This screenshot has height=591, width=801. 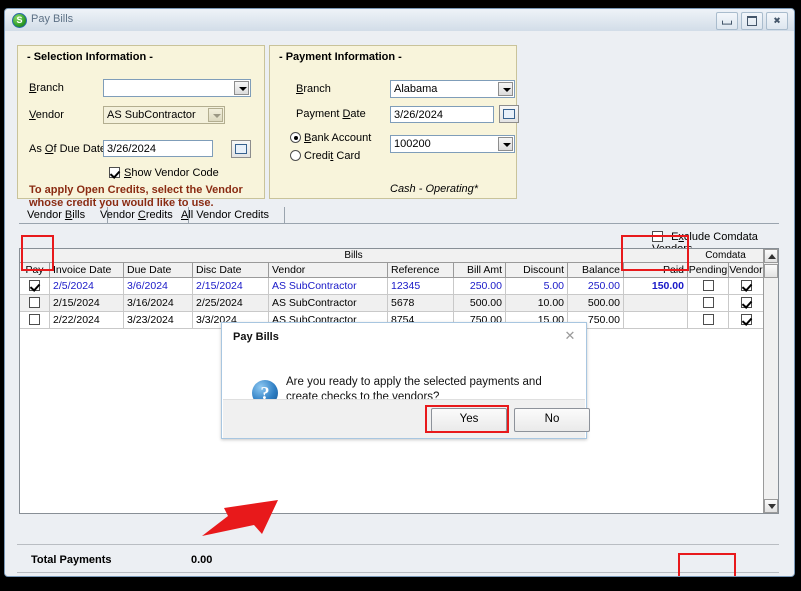 I want to click on cell-bill-amt: 500.00, so click(x=480, y=303).